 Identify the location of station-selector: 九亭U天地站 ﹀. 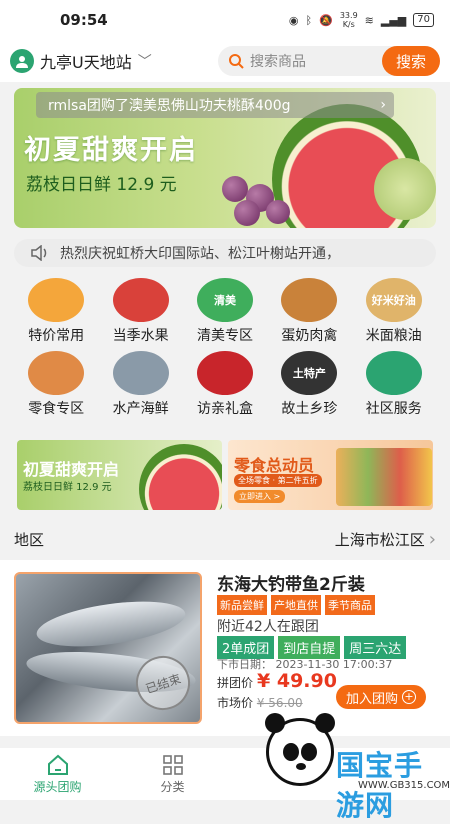
(81, 61).